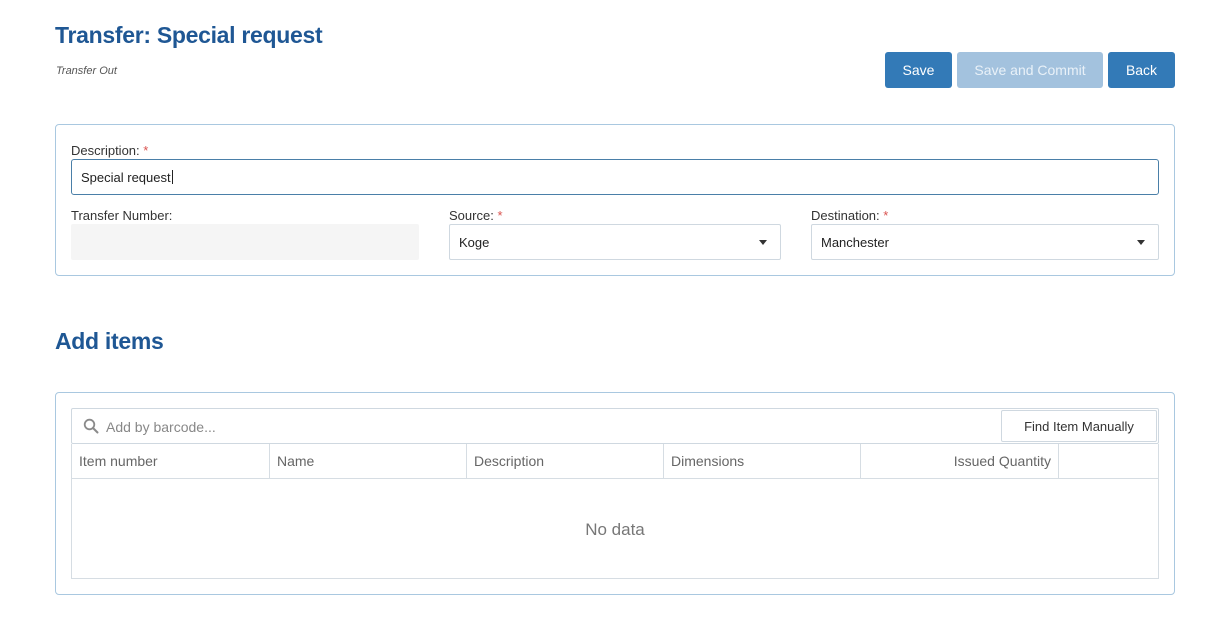 The height and width of the screenshot is (642, 1214). What do you see at coordinates (105, 150) in the screenshot?
I see `description-label-text: Description:` at bounding box center [105, 150].